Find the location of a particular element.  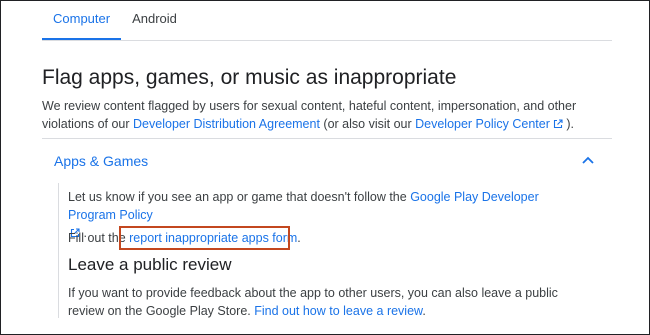

report-inappropriate-apps-form-link: report inappropriate apps form is located at coordinates (213, 238).